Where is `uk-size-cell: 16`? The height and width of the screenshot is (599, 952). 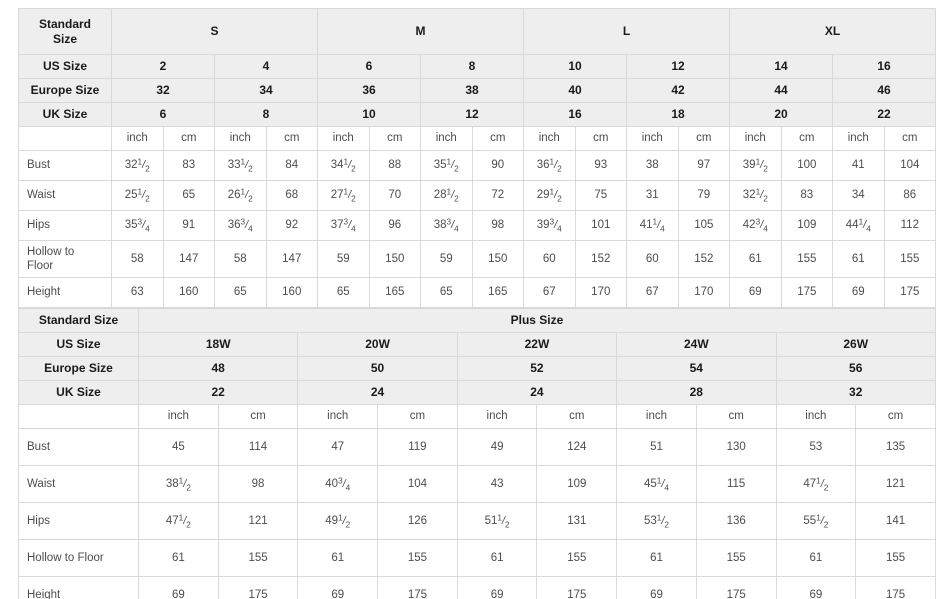
uk-size-cell: 16 is located at coordinates (575, 114).